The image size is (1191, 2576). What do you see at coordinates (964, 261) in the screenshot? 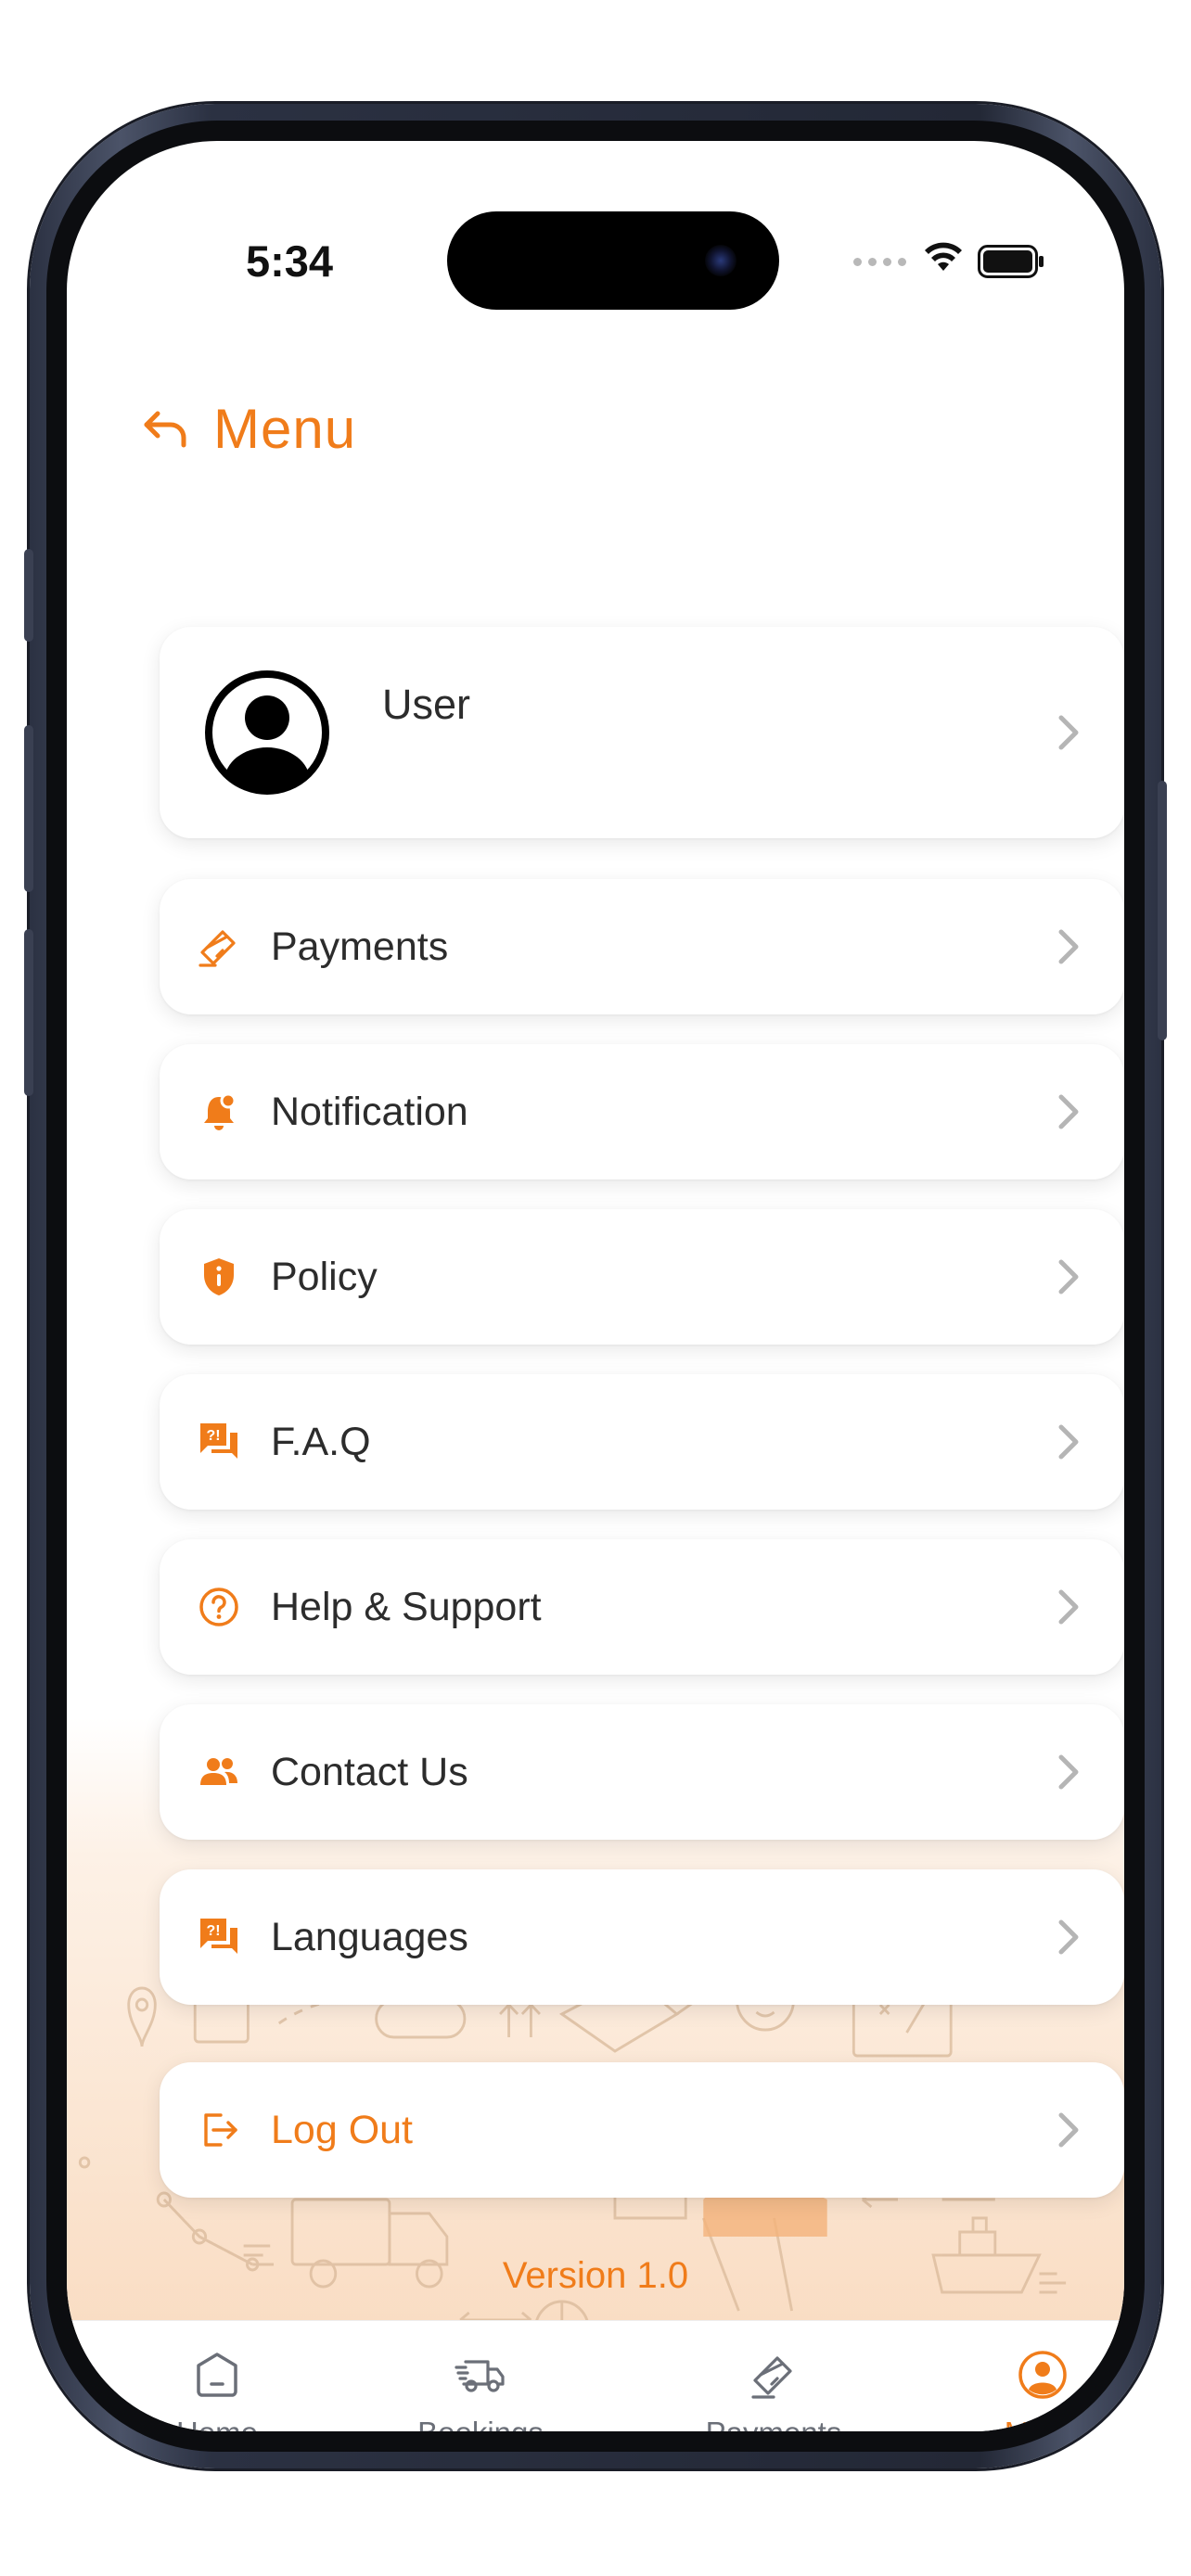
I see `status-icons` at bounding box center [964, 261].